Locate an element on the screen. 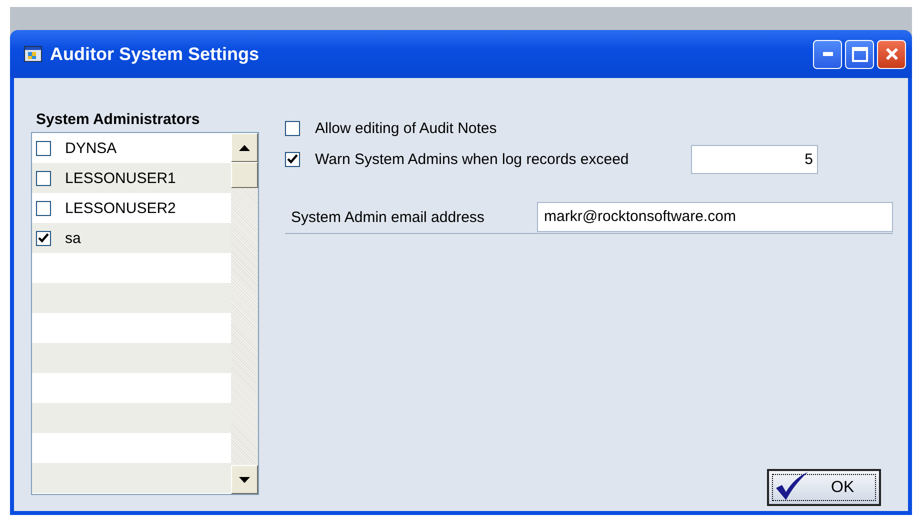 This screenshot has width=917, height=517. down-arrow-icon is located at coordinates (244, 479).